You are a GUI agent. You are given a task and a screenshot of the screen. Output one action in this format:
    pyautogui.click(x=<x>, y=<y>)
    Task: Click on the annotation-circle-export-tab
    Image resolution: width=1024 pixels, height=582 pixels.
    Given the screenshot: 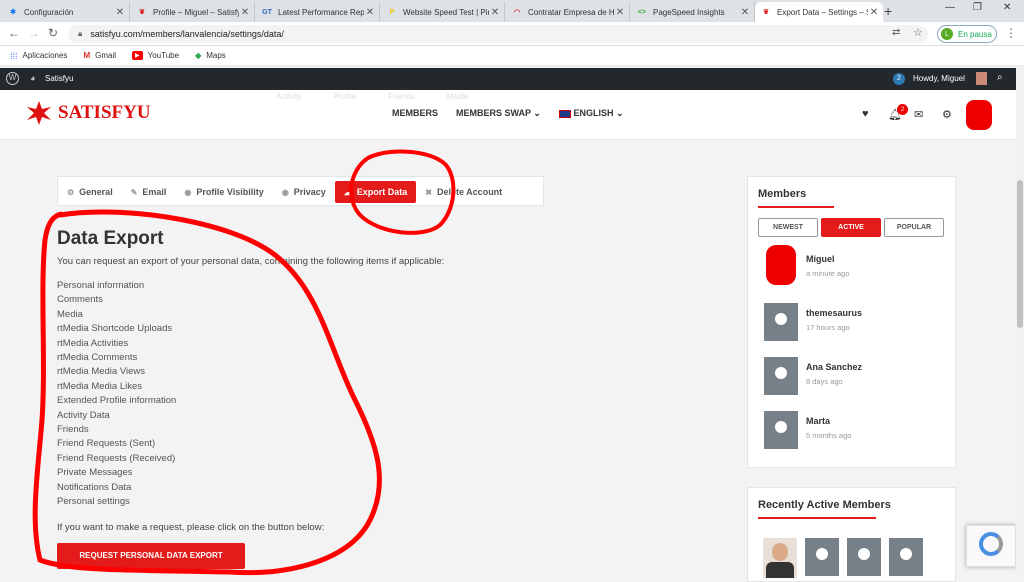 What is the action you would take?
    pyautogui.click(x=402, y=192)
    